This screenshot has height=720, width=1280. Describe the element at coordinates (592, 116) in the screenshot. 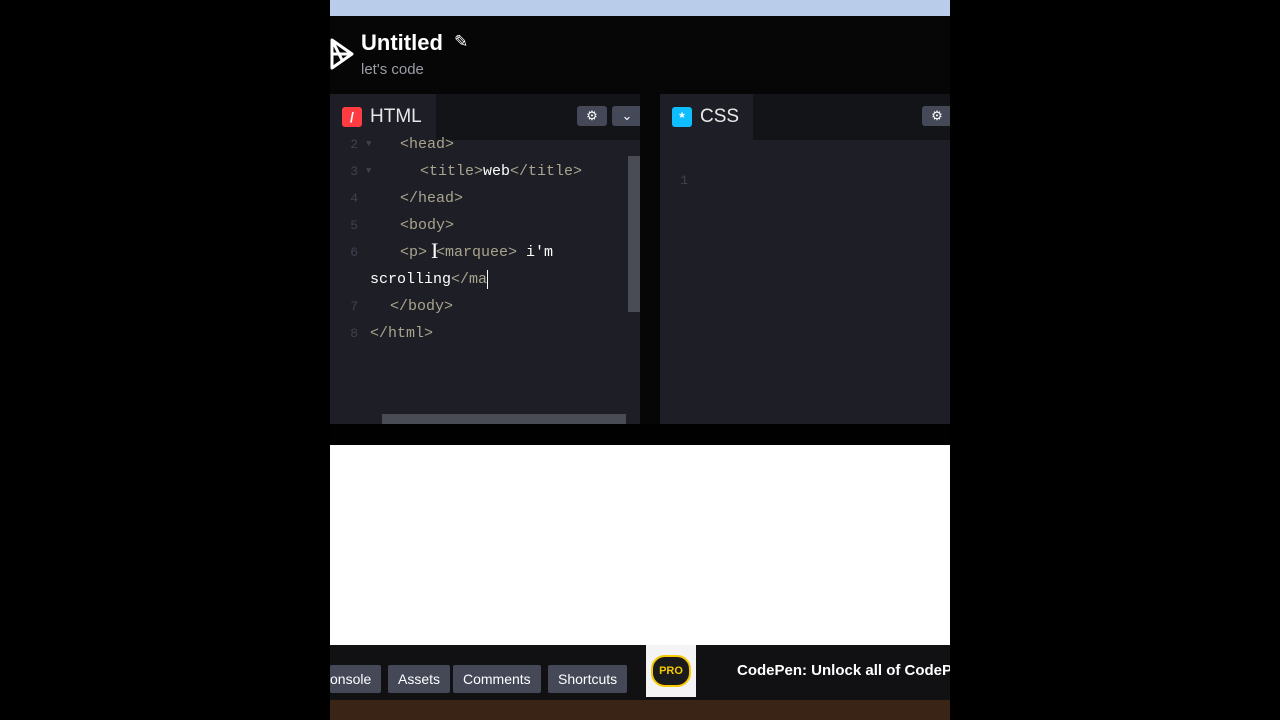

I see `html-settings-gear-icon: ⚙` at that location.